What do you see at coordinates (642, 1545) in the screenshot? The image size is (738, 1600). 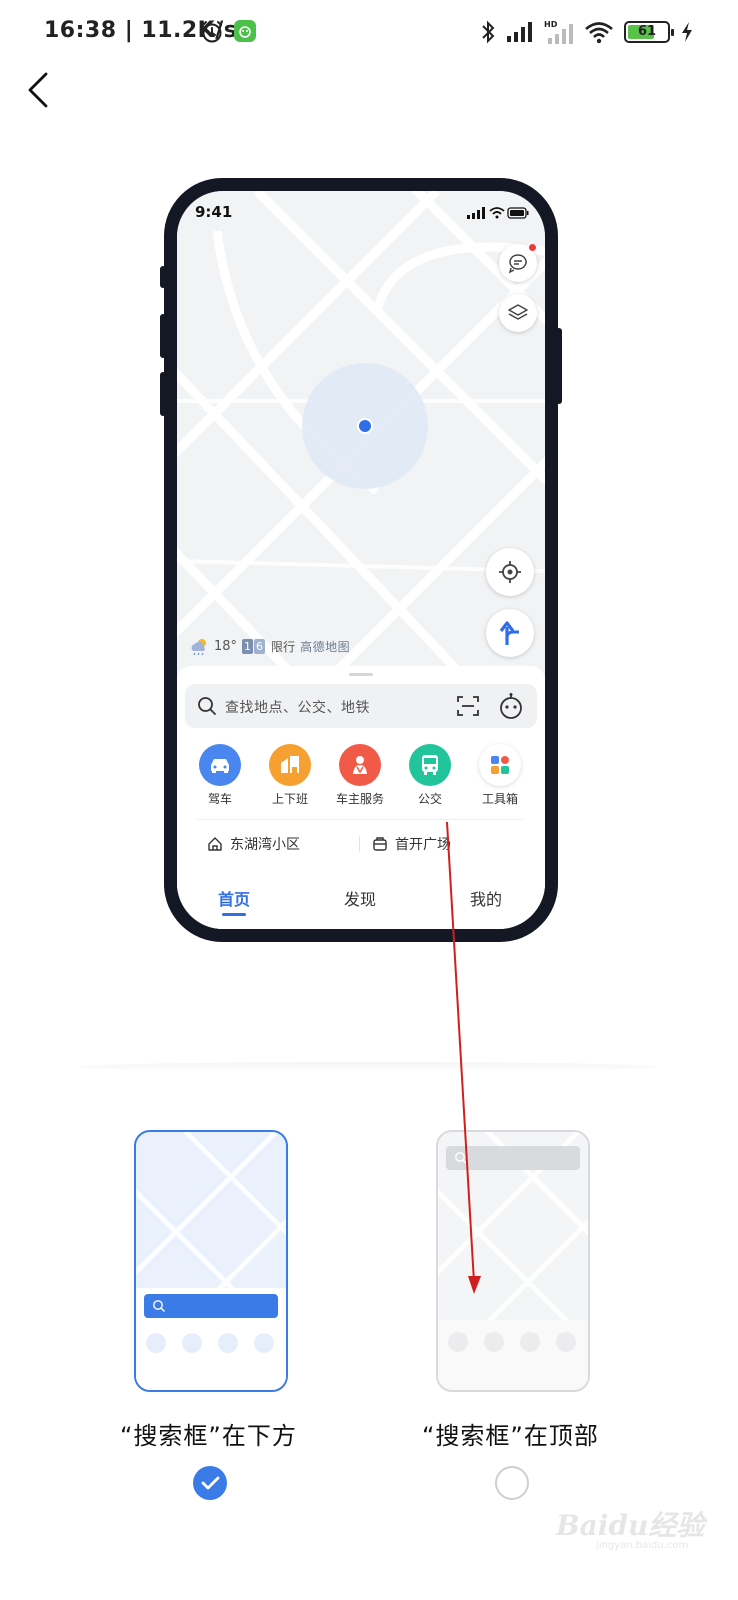 I see `watermark-sub: jingyan.baidu.com` at bounding box center [642, 1545].